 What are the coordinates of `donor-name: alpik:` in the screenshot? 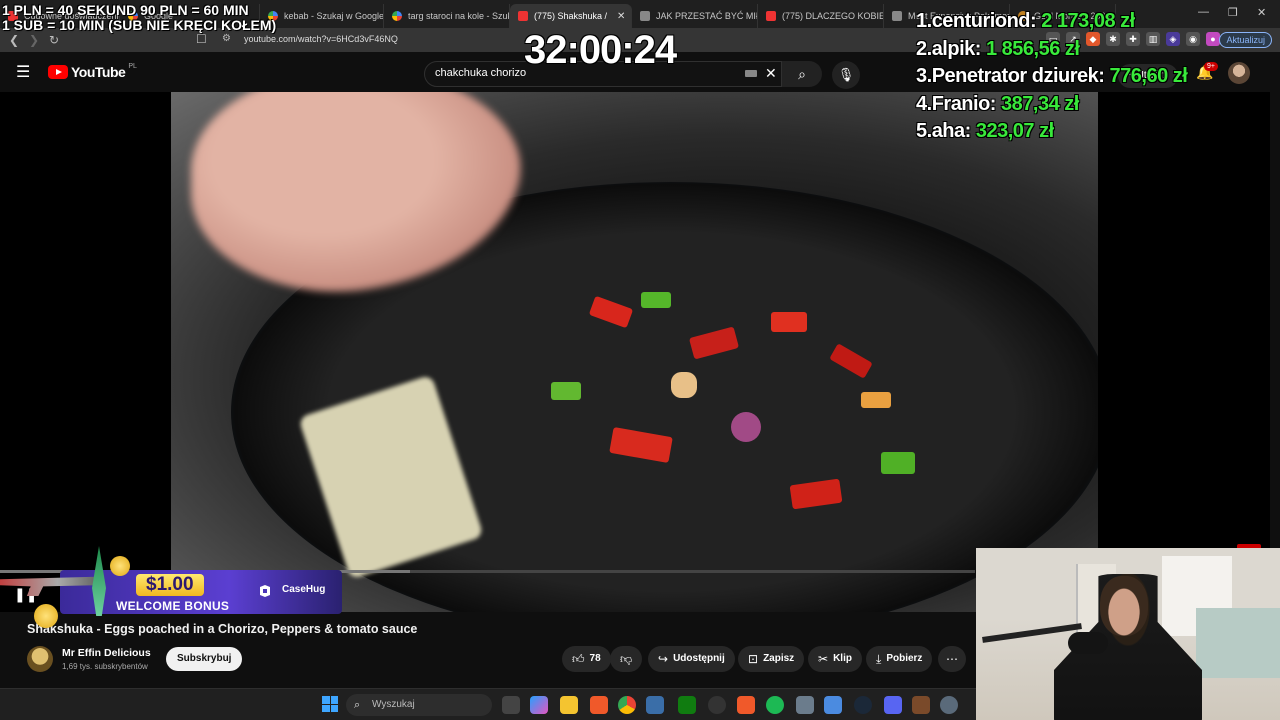 It's located at (956, 48).